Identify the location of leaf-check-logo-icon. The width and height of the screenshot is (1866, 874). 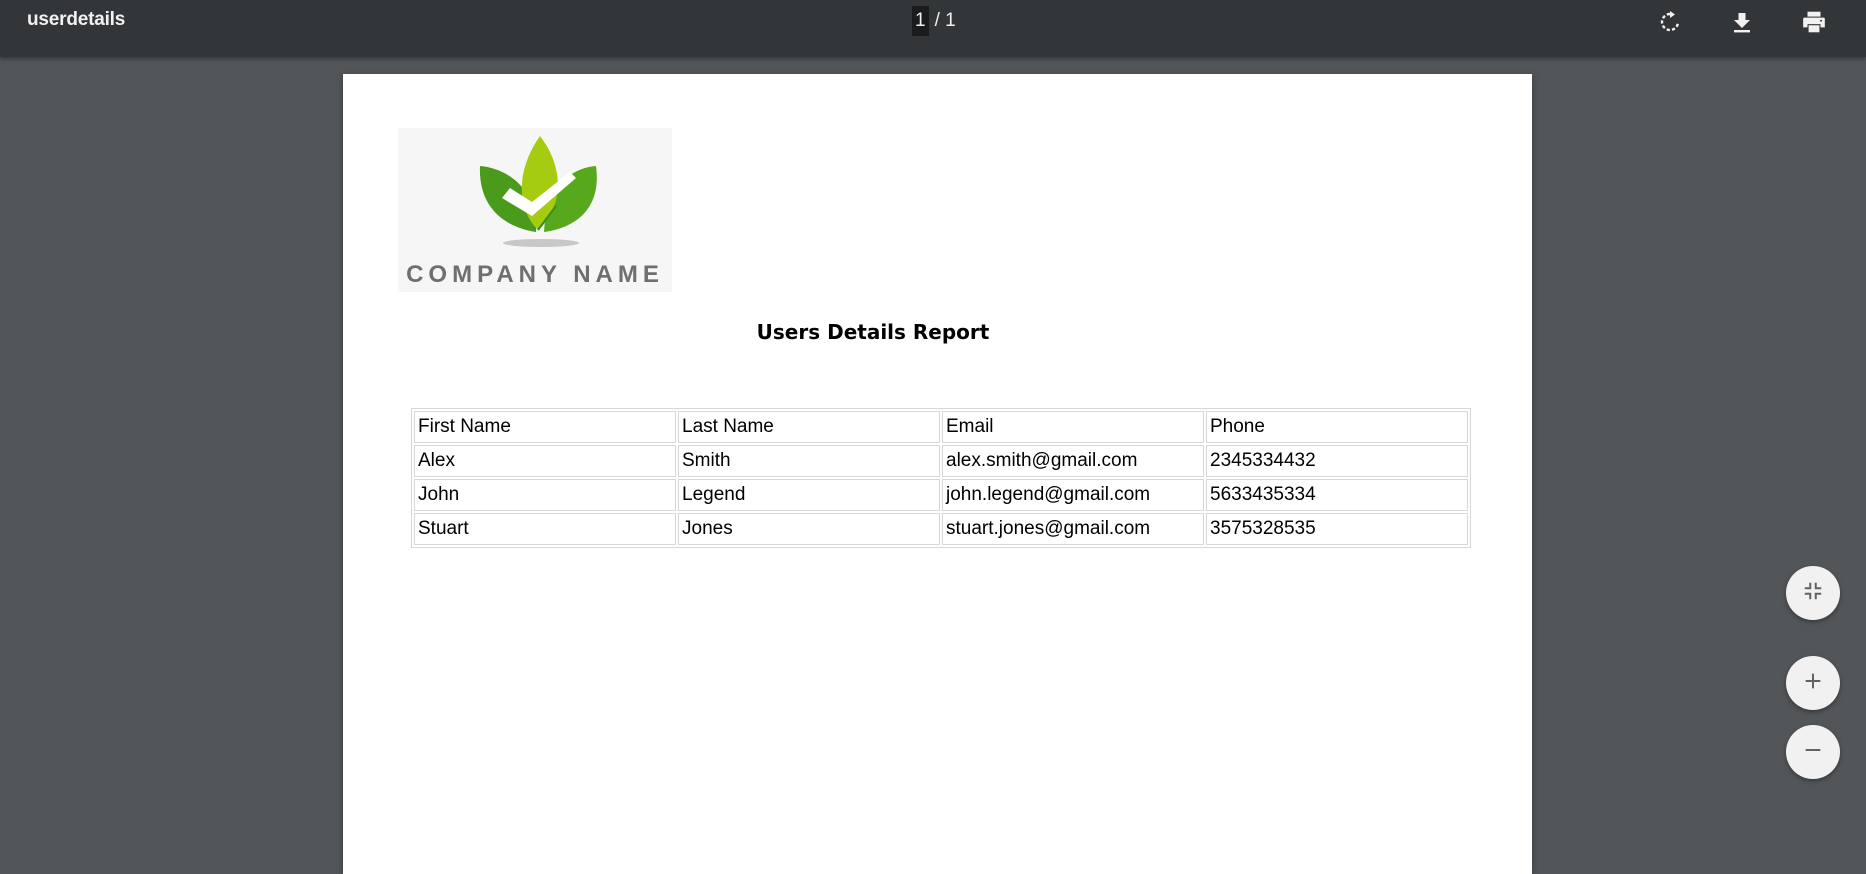
(538, 191).